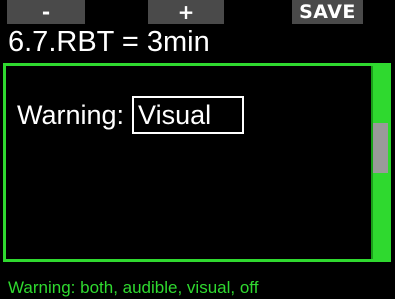 The height and width of the screenshot is (299, 395). I want to click on warning-setting-row: Warning: Visual, so click(131, 115).